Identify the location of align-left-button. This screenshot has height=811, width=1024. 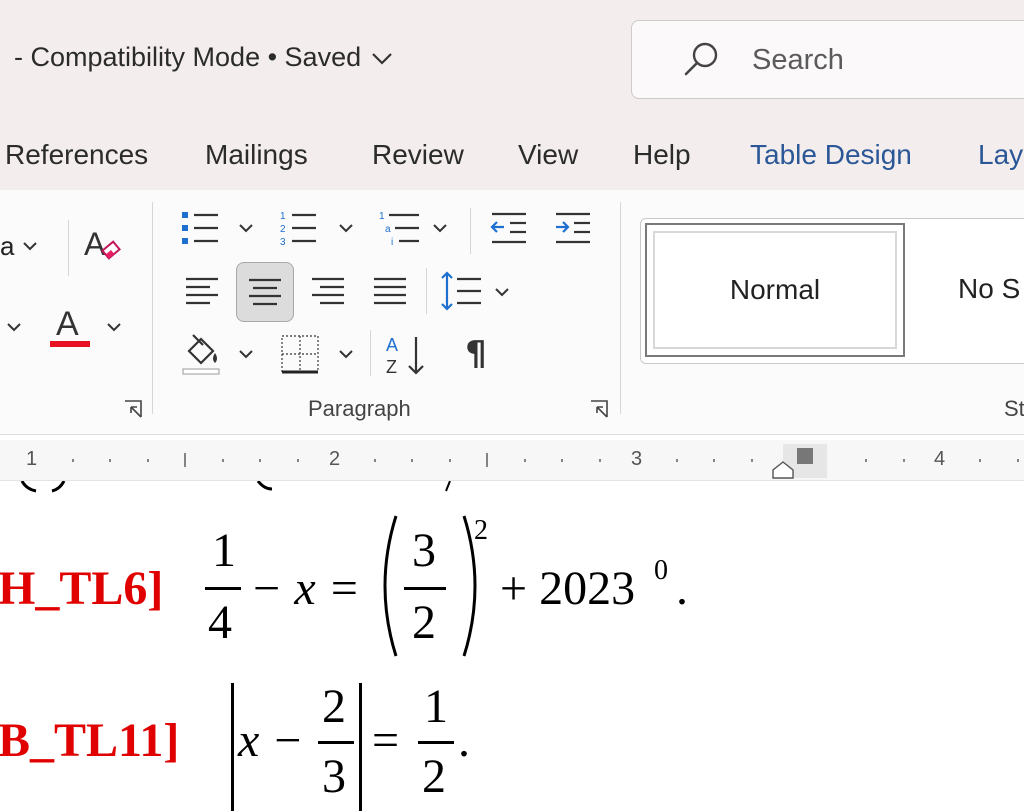
(202, 291).